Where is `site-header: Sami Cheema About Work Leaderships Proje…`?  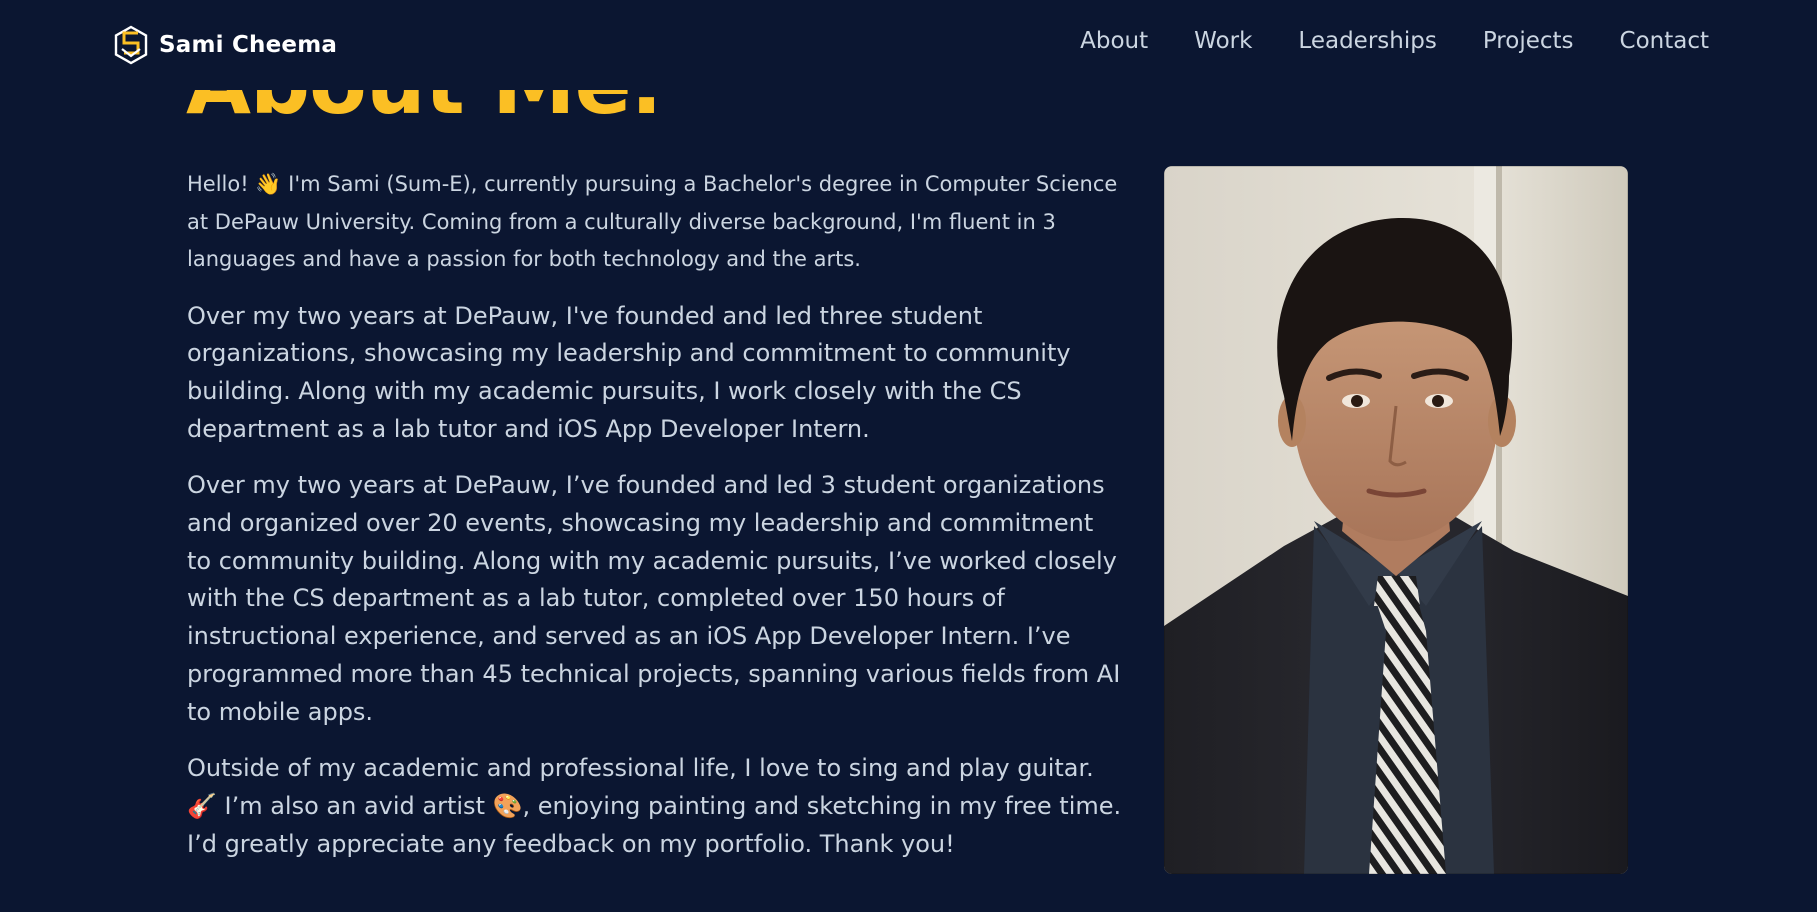
site-header: Sami Cheema About Work Leaderships Proje… is located at coordinates (908, 45).